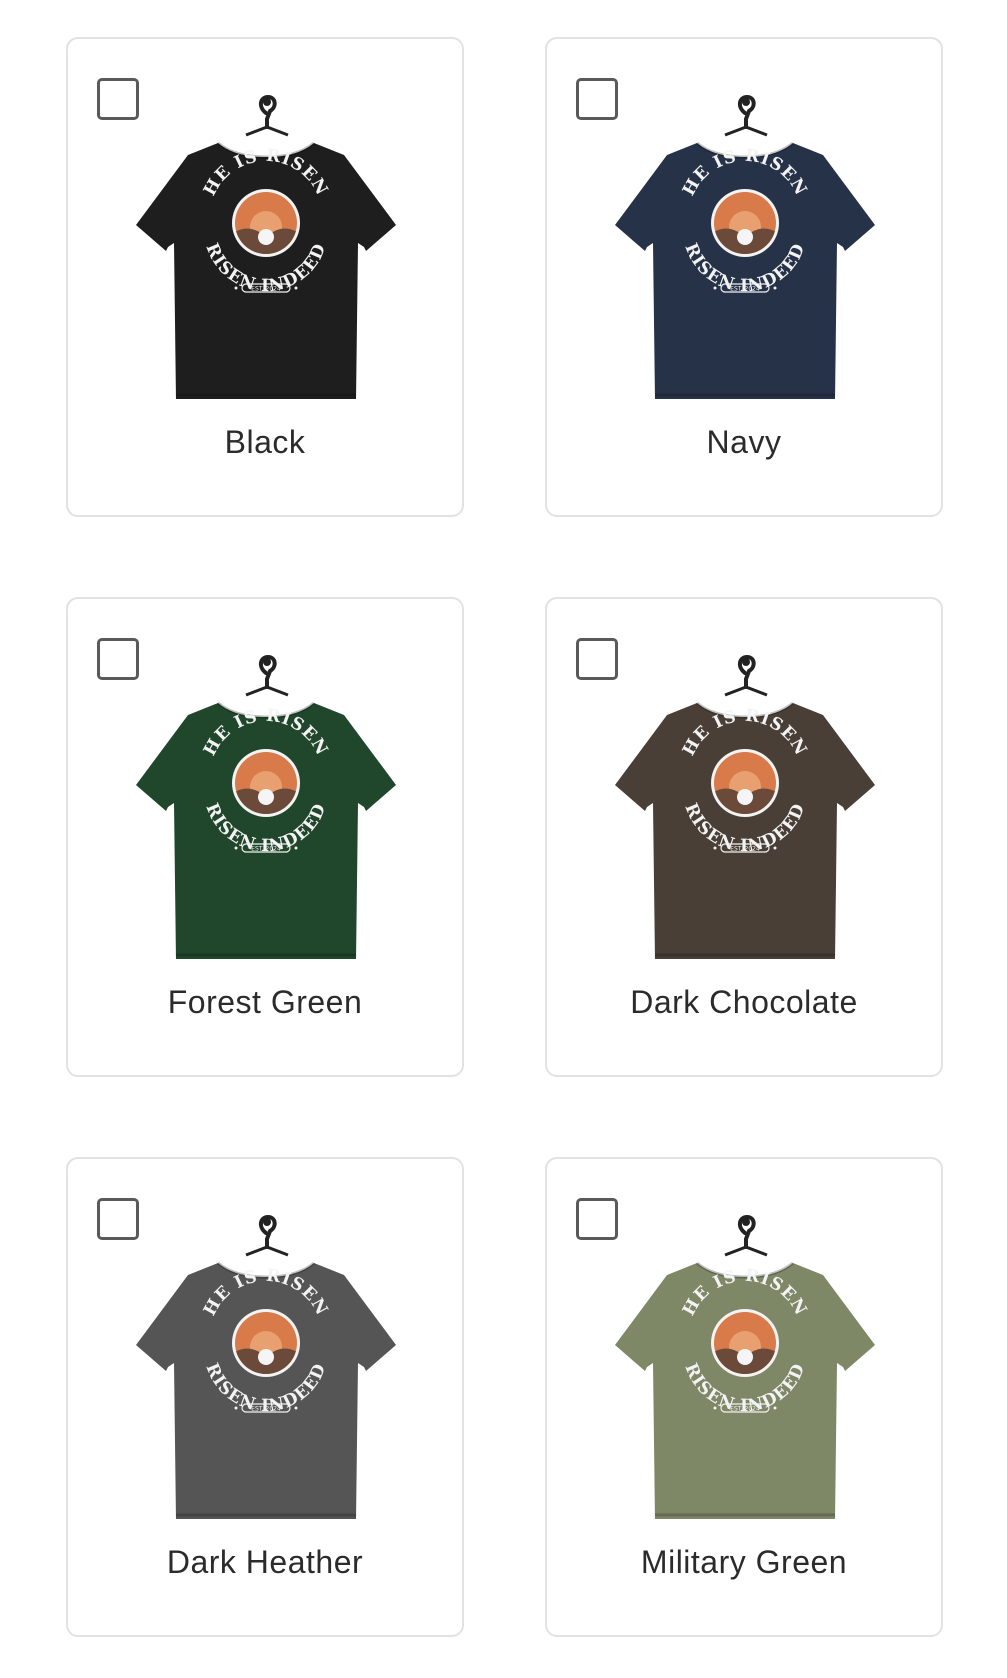 This screenshot has width=1007, height=1678. What do you see at coordinates (265, 1002) in the screenshot?
I see `color-option-label: Forest Green` at bounding box center [265, 1002].